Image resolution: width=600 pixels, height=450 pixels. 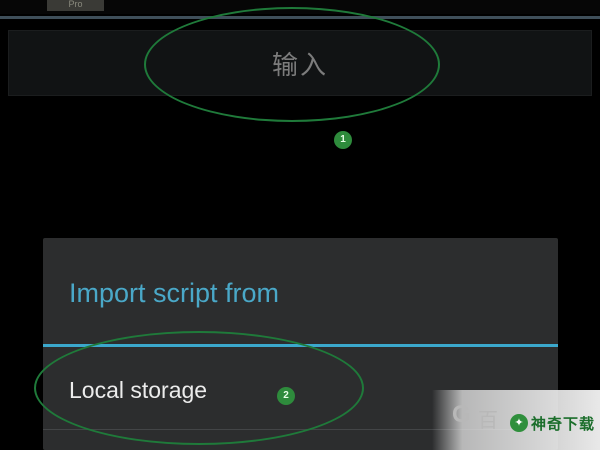 I want to click on annotation-marker-2: 2, so click(x=286, y=396).